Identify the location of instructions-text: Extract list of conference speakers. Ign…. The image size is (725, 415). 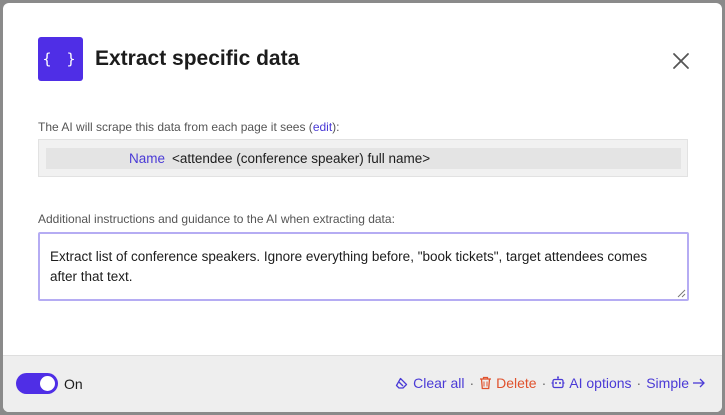
(349, 266).